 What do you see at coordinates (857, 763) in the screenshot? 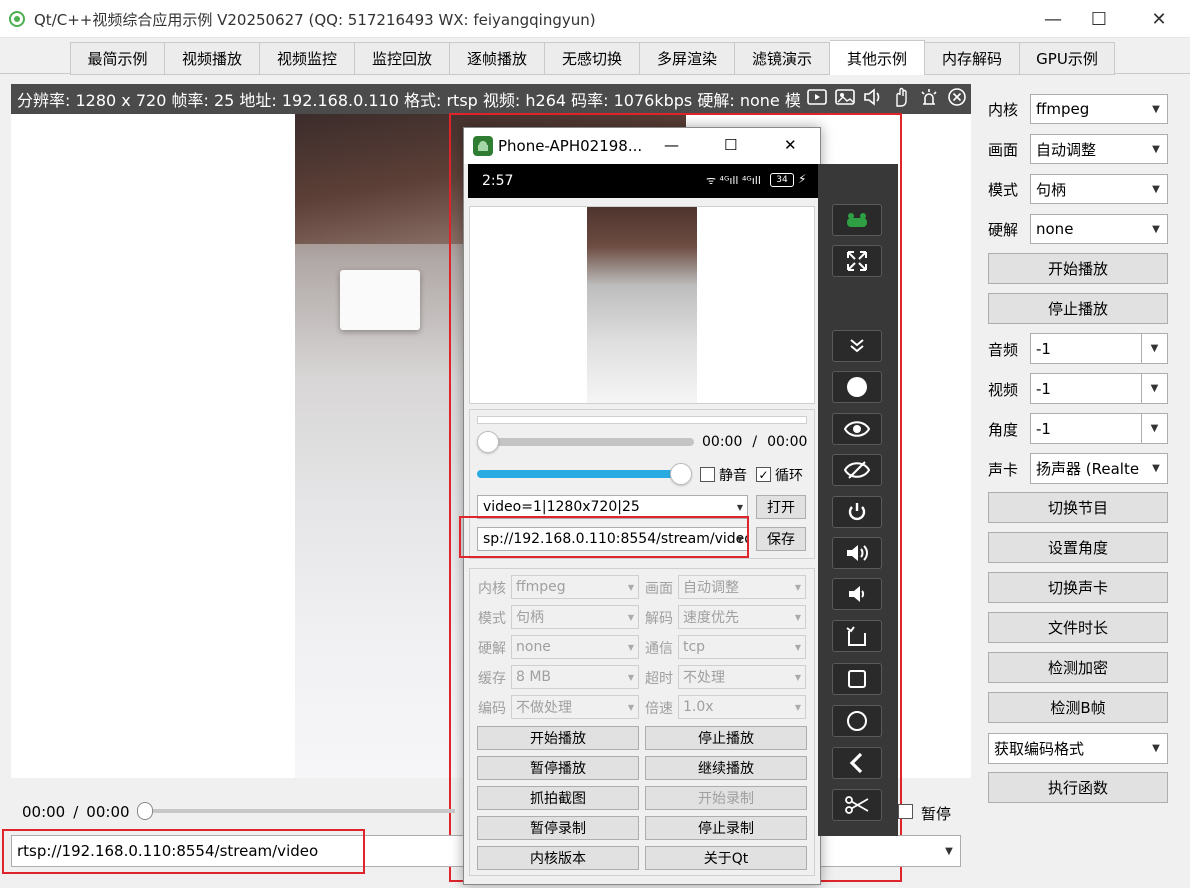
I see `side-back-icon` at bounding box center [857, 763].